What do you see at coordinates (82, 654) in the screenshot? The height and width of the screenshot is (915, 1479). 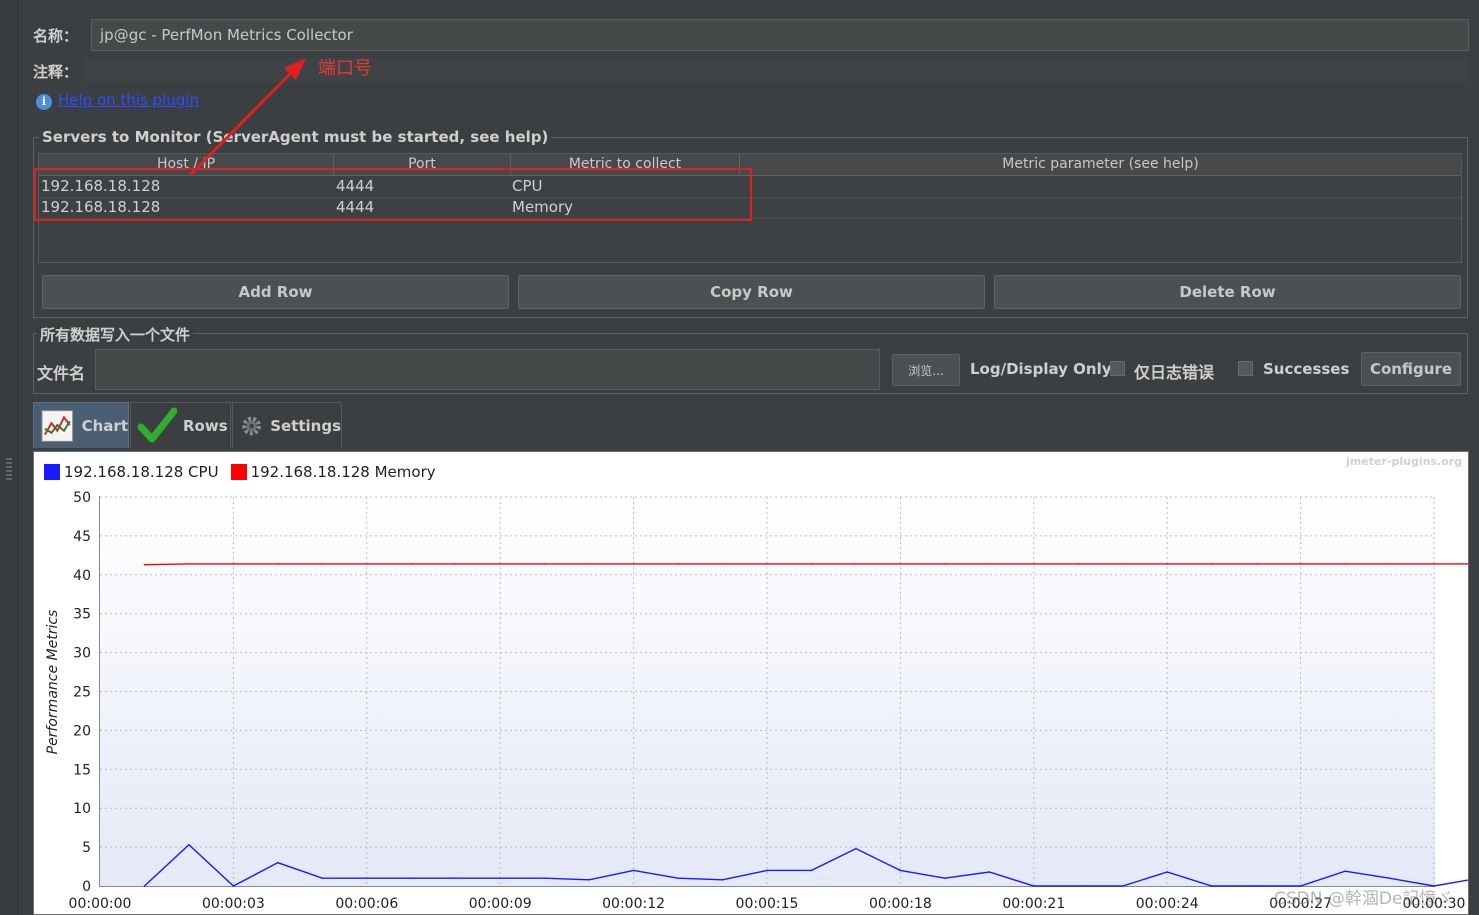 I see `y-tick-label: 30` at bounding box center [82, 654].